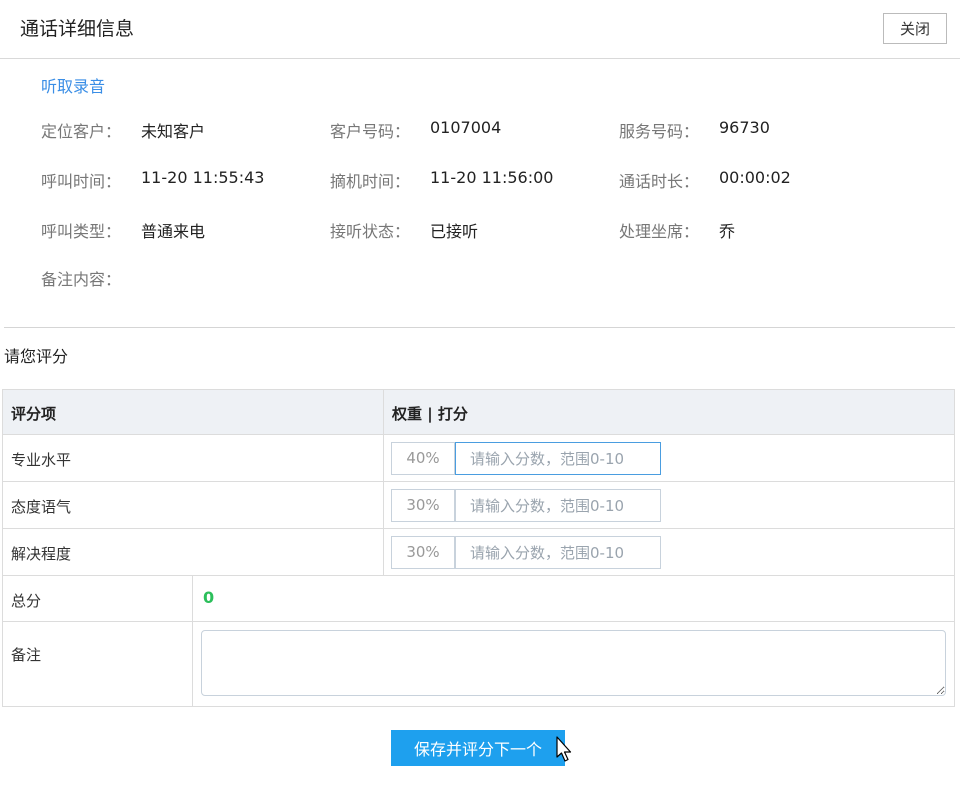 This screenshot has width=960, height=786. Describe the element at coordinates (755, 177) in the screenshot. I see `call-duration-value: 00:00:02` at that location.